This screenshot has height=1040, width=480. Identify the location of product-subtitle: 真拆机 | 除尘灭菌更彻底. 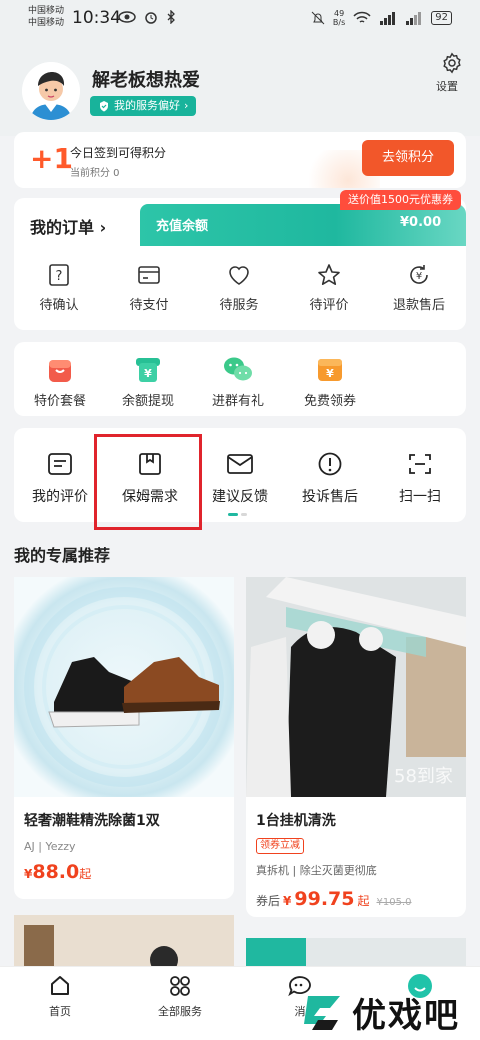
(316, 870).